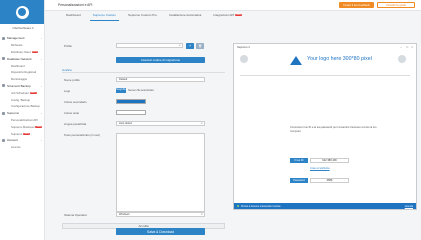 The height and width of the screenshot is (240, 421). What do you see at coordinates (121, 90) in the screenshot?
I see `choose-file-button: Scegli file` at bounding box center [121, 90].